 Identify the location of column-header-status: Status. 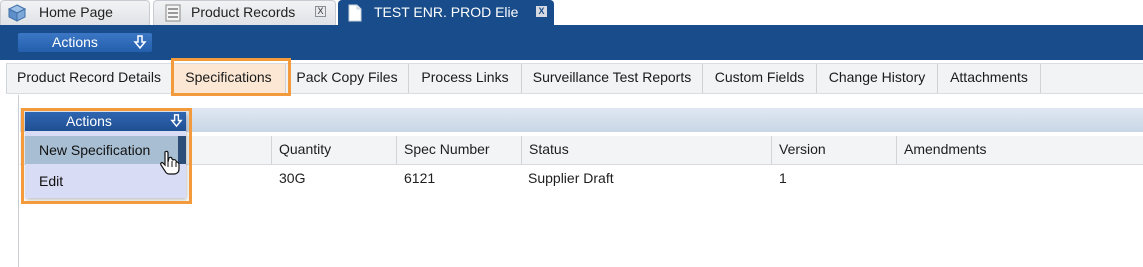
(646, 150).